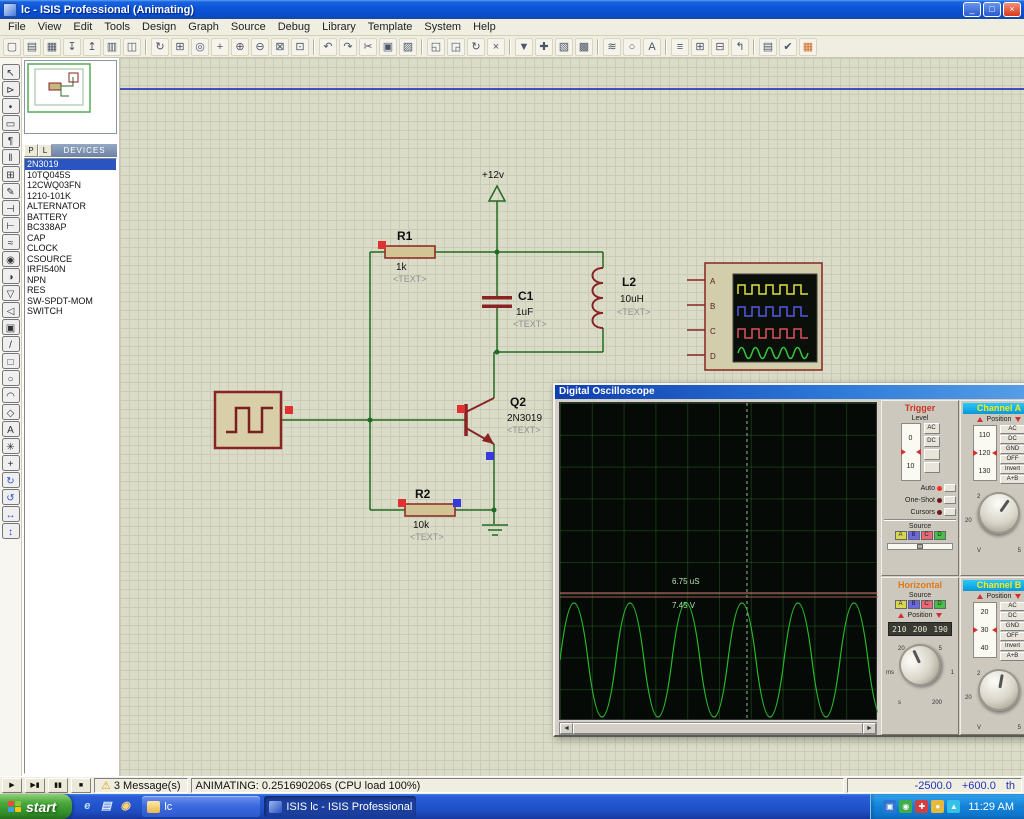 The image size is (1024, 819). I want to click on antivirus-tray-icon: ✚, so click(922, 806).